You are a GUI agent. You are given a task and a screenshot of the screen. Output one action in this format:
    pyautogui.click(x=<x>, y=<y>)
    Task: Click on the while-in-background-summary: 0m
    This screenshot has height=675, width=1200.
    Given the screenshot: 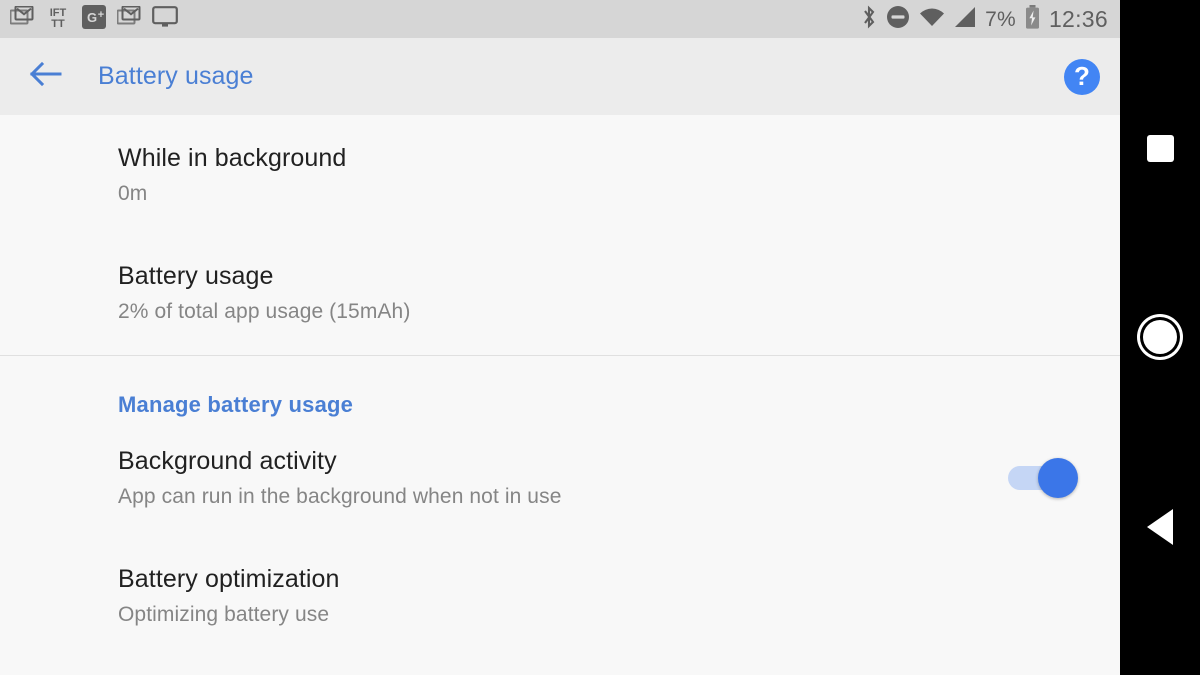 What is the action you would take?
    pyautogui.click(x=133, y=193)
    